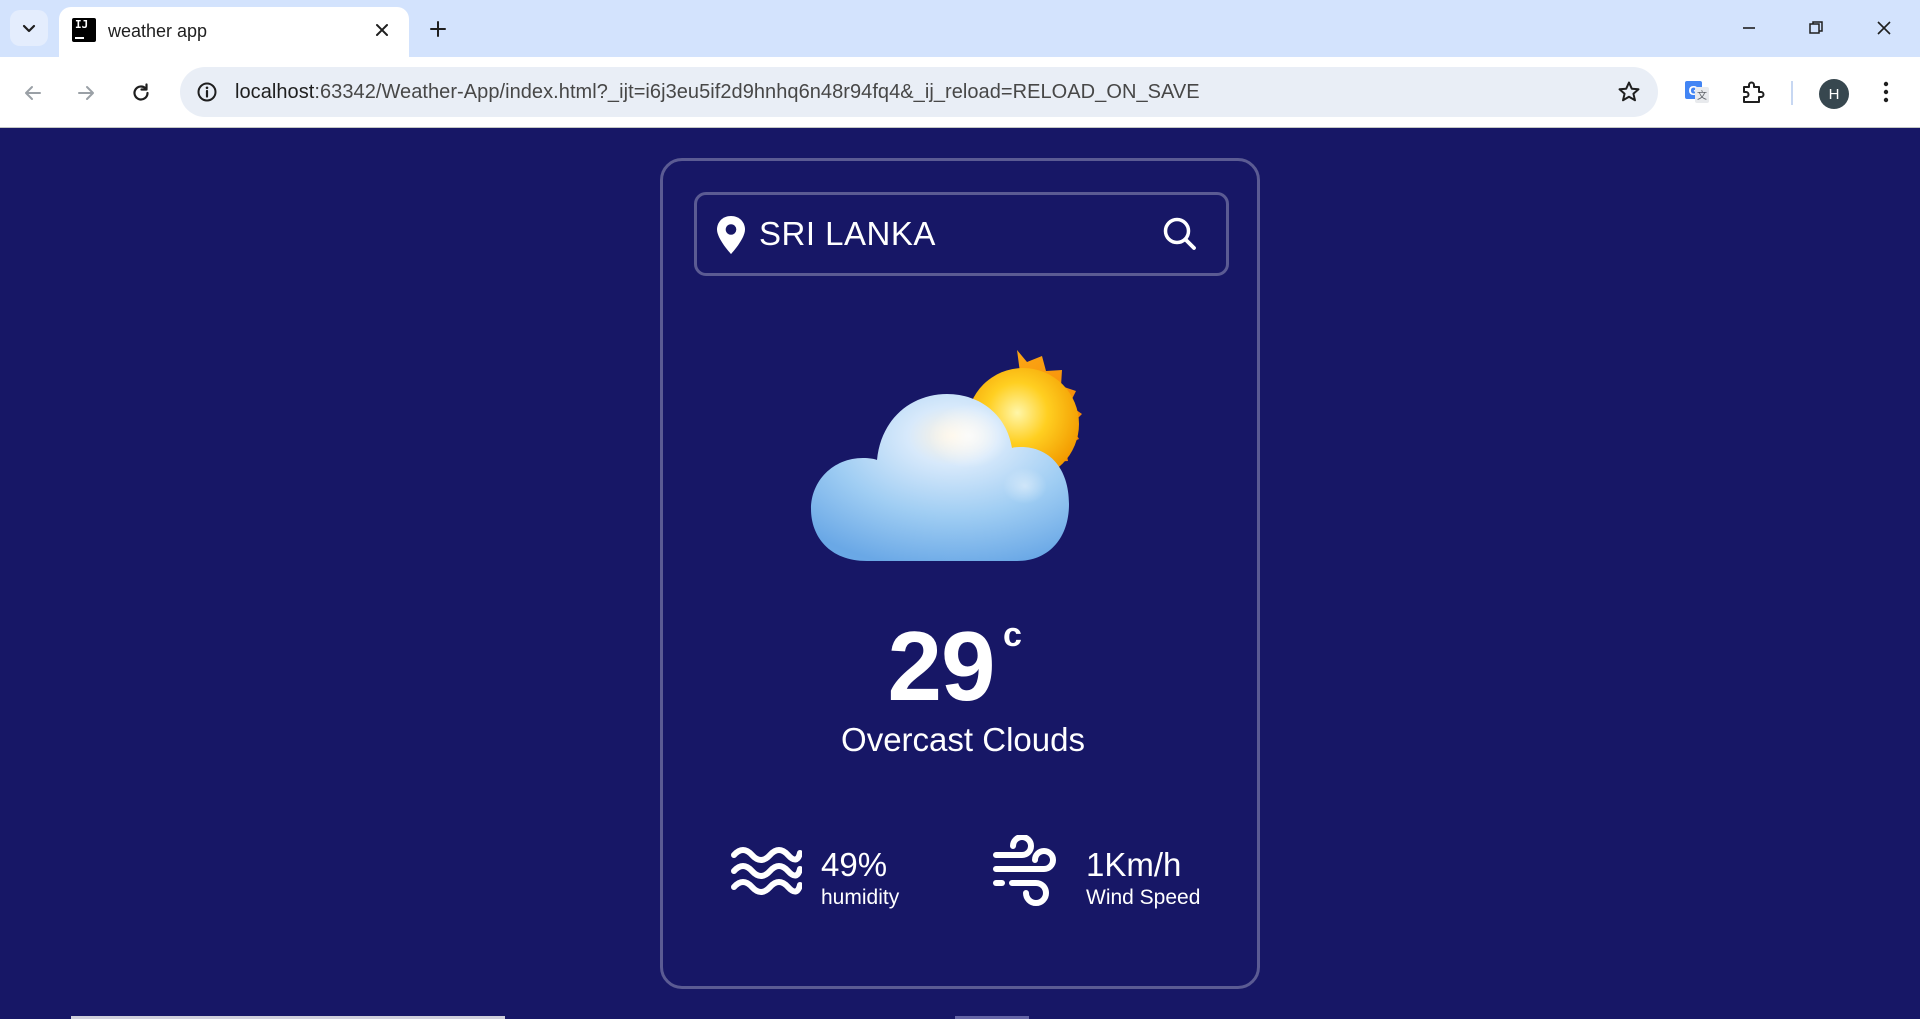  I want to click on info-icon, so click(207, 92).